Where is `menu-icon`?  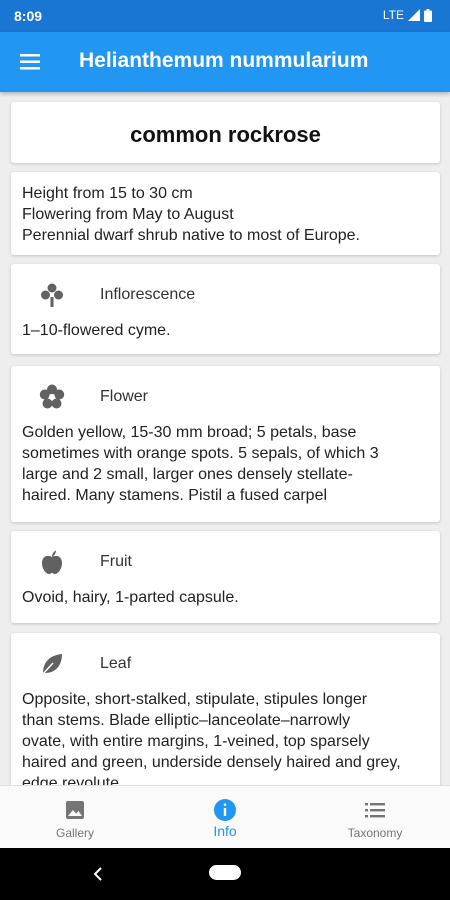
menu-icon is located at coordinates (30, 62).